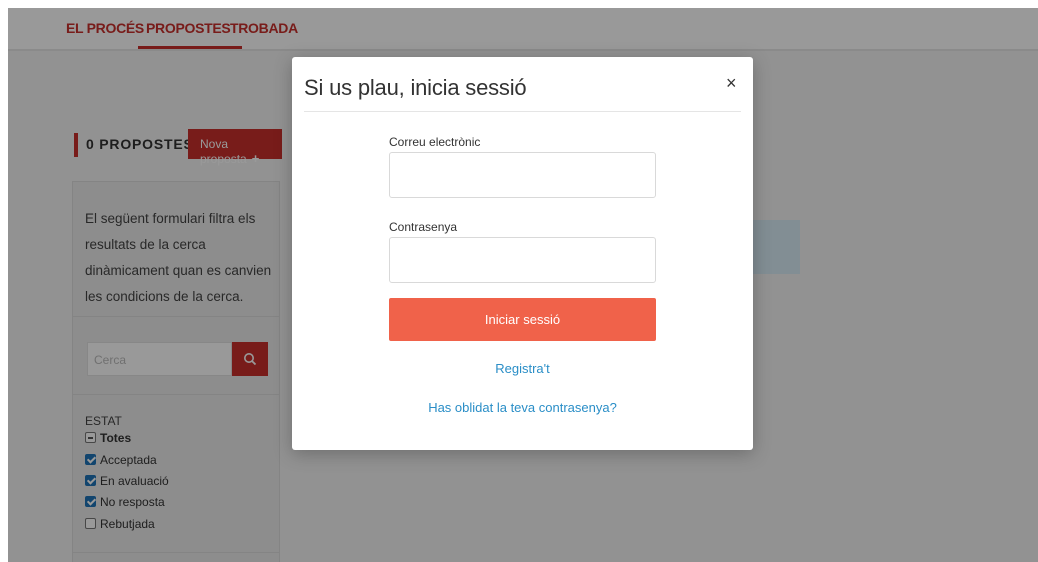 Image resolution: width=1038 pixels, height=562 pixels. Describe the element at coordinates (731, 83) in the screenshot. I see `close-icon: ×` at that location.